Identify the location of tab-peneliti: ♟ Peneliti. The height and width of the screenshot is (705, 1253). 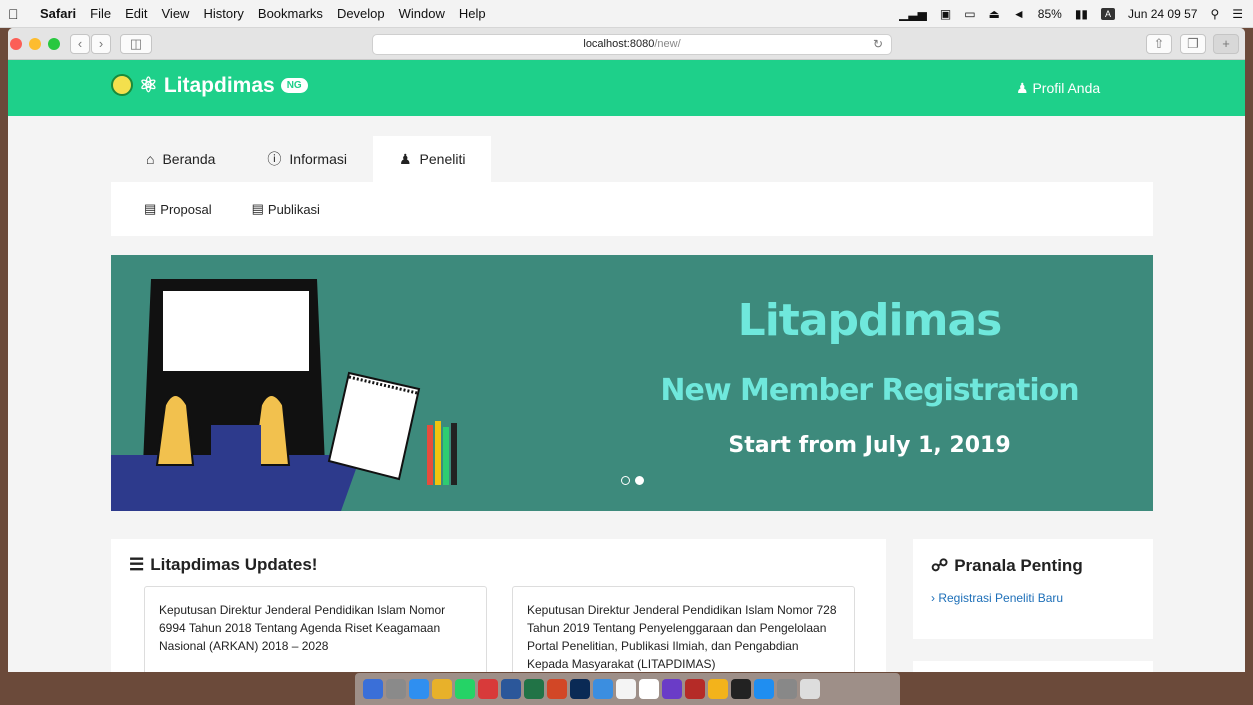
(432, 159).